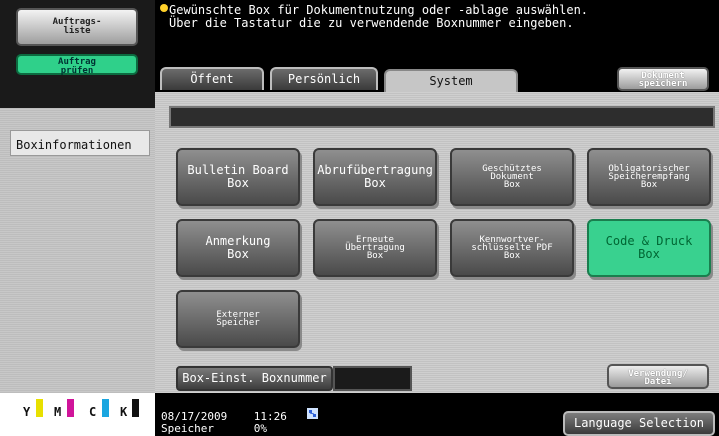 The image size is (719, 436). I want to click on toner-bar-cyan, so click(105, 408).